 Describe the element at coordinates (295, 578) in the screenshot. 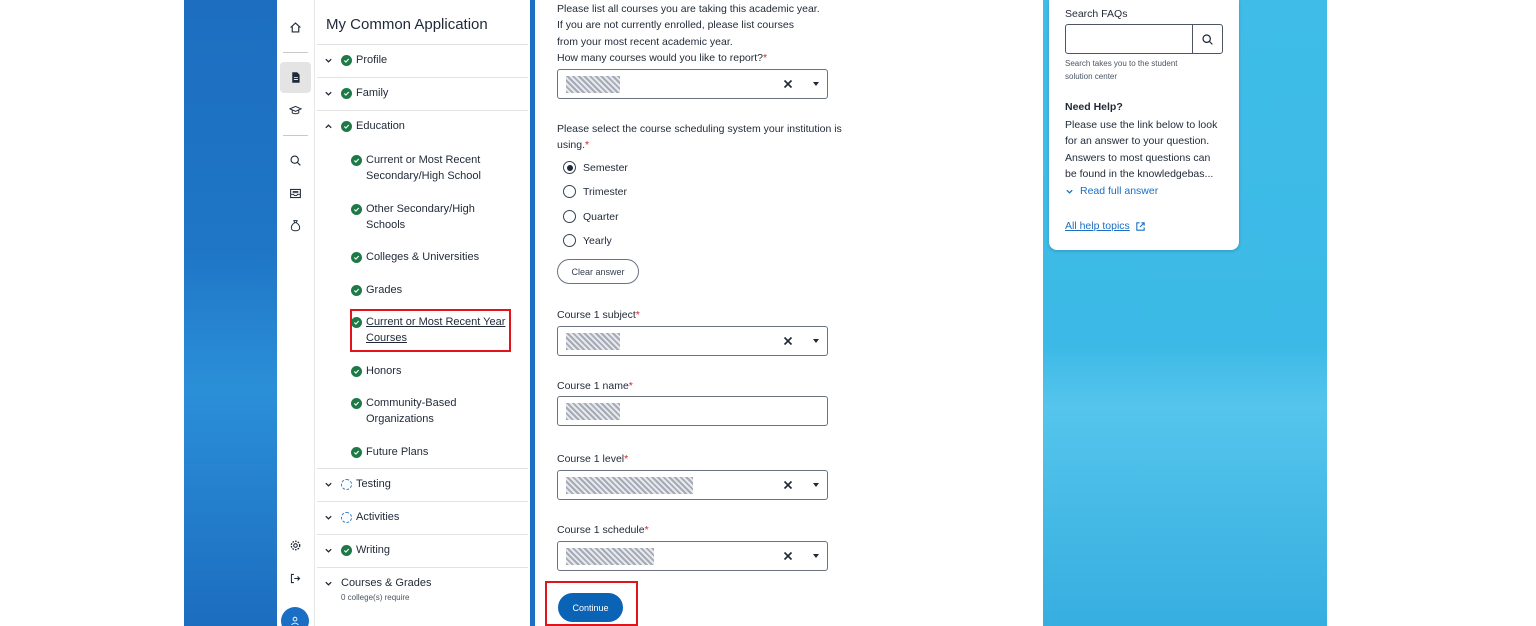

I see `sign-out-button` at that location.